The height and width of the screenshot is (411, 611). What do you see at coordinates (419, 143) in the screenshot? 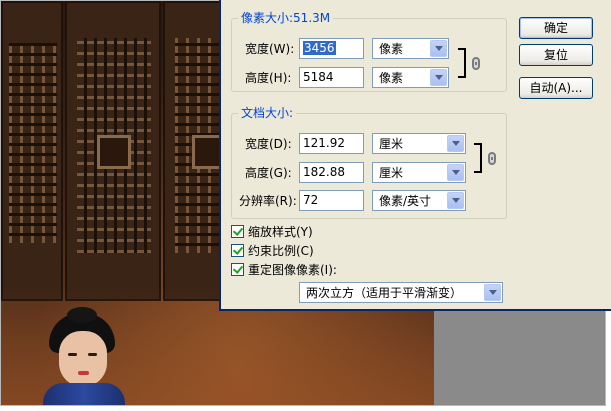
I see `doc-width-unit-select: 厘米` at bounding box center [419, 143].